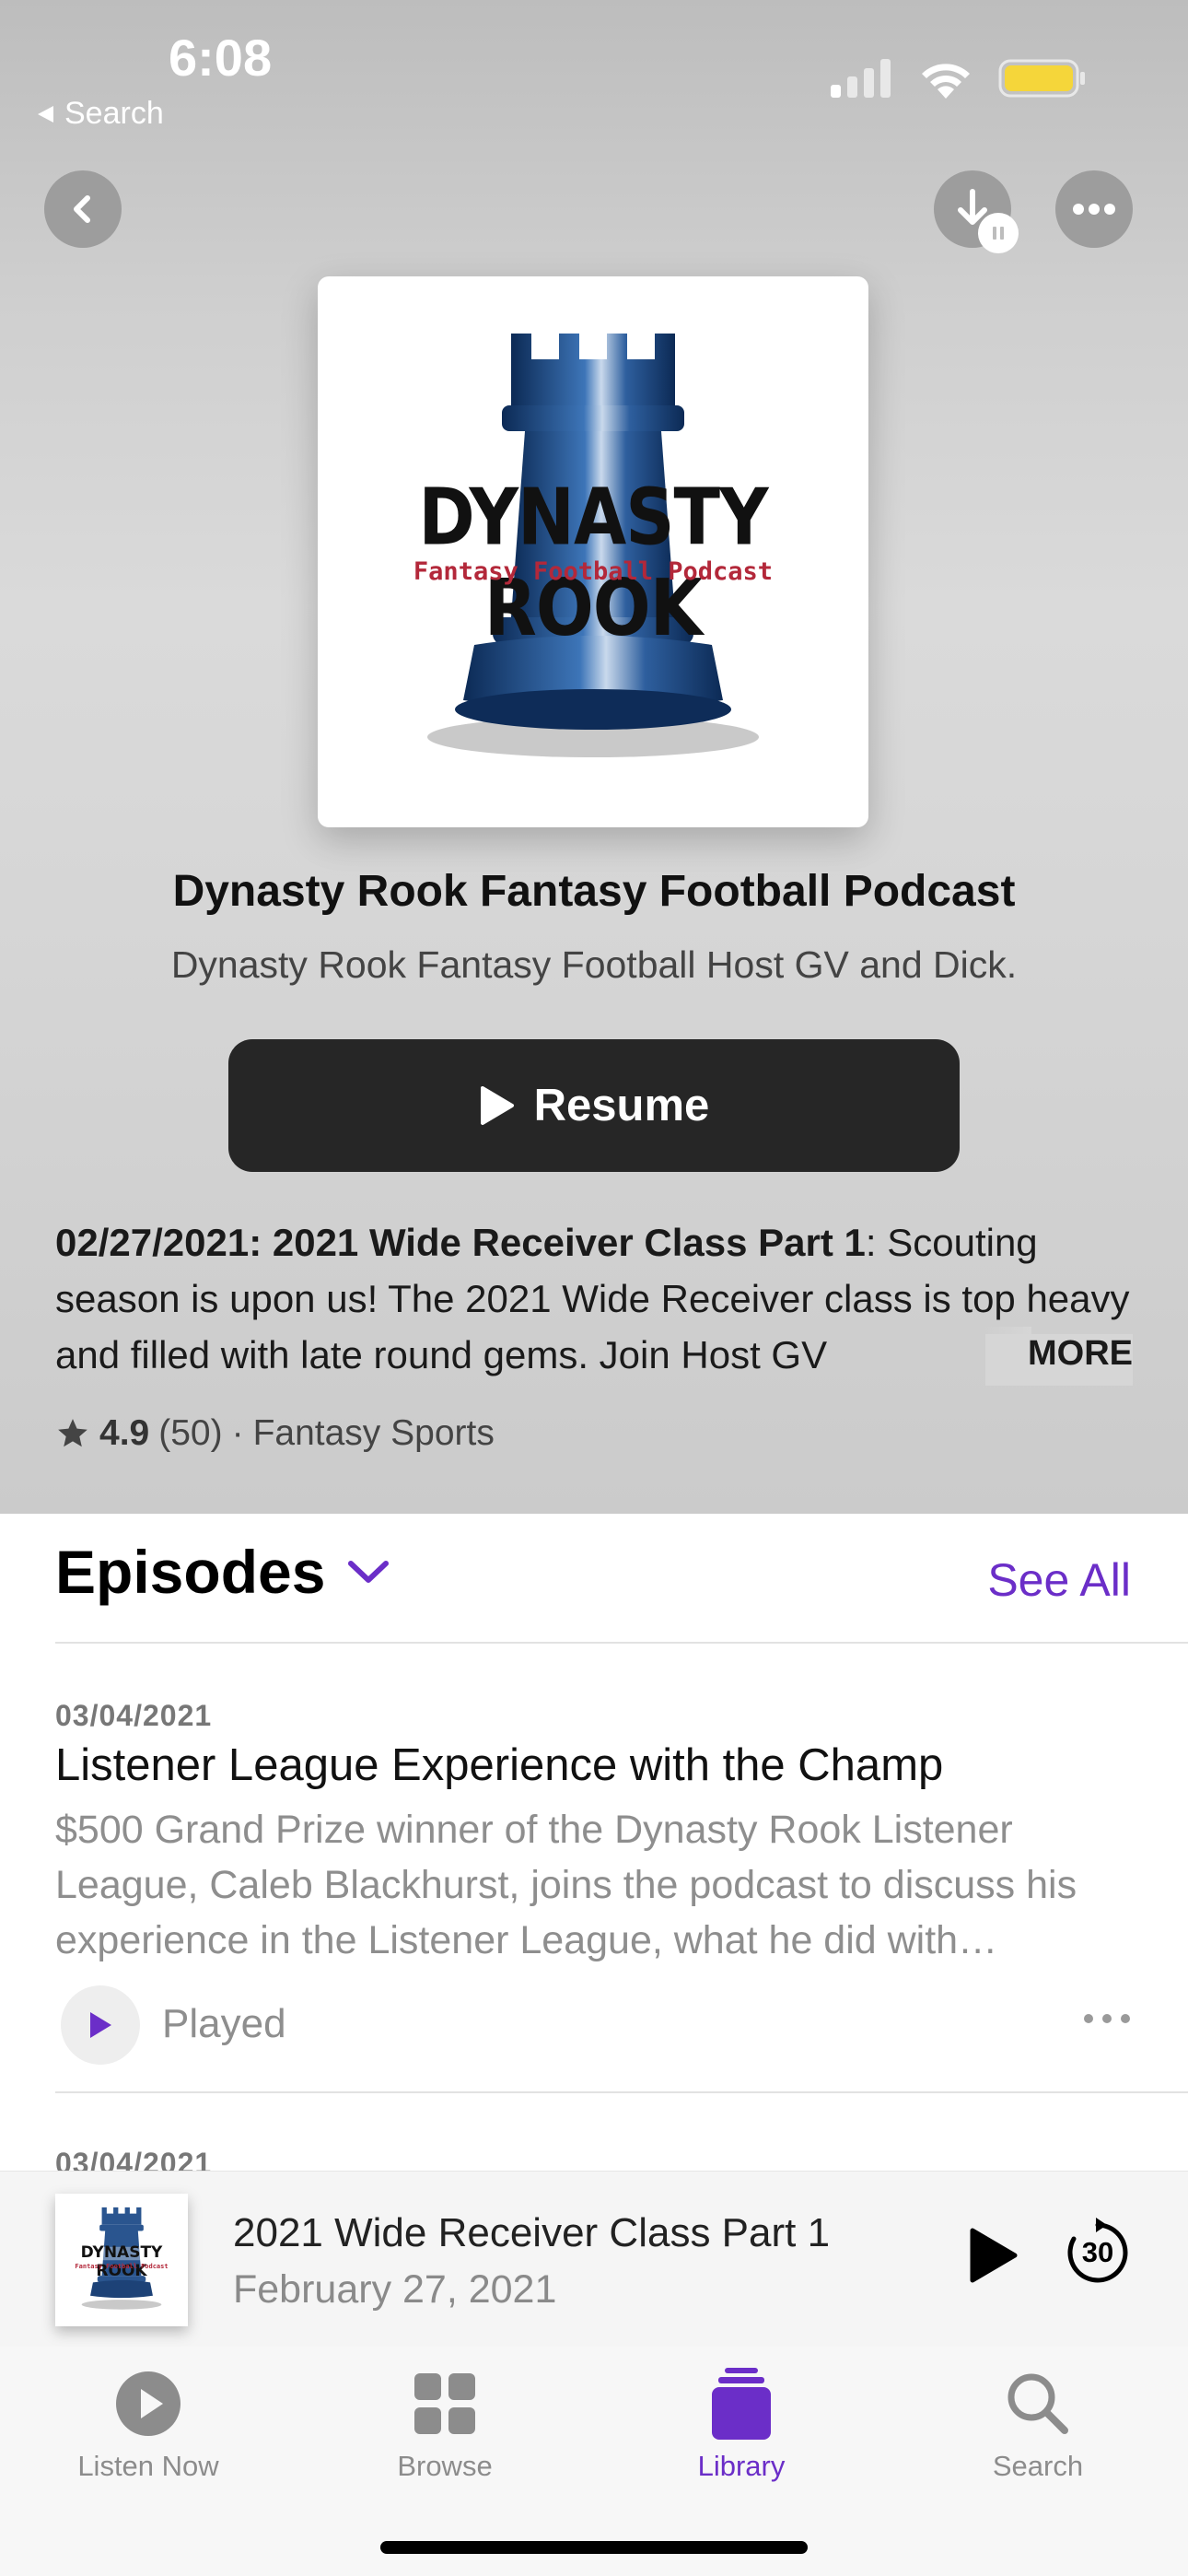 The image size is (1188, 2576). I want to click on tab-label: Listen Now, so click(148, 2466).